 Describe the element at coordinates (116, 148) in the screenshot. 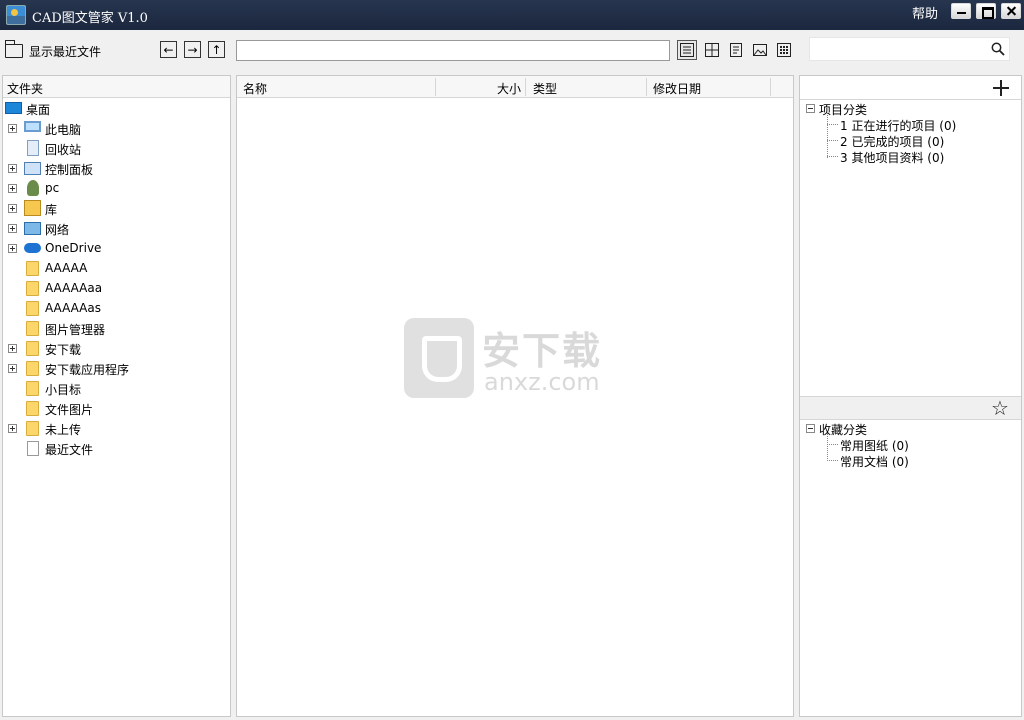

I see `tree-item-recycle-bin: 回收站` at that location.